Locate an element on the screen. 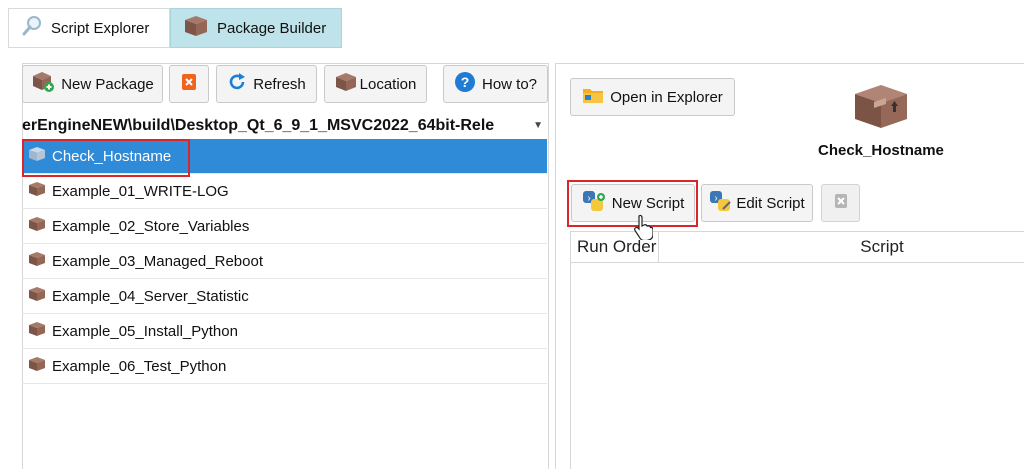  list-item-label: Example_01_WRITE-LOG is located at coordinates (140, 191).